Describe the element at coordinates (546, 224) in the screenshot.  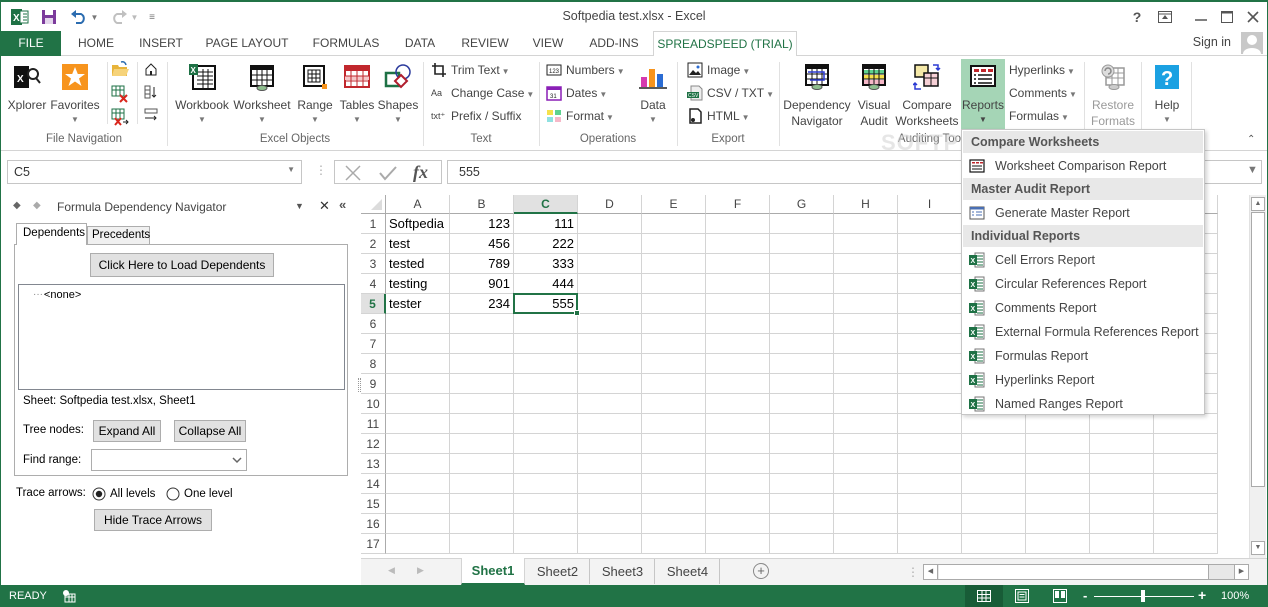
I see `cell-c1: 111` at that location.